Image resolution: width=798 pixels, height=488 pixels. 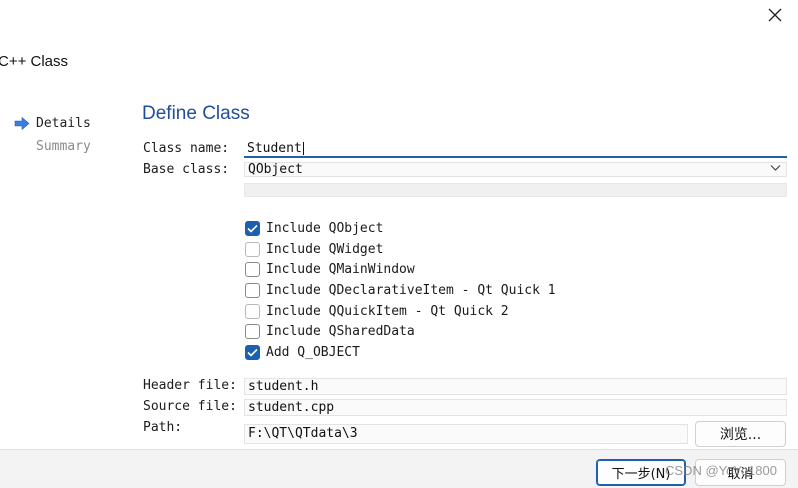 I want to click on checkbox-label: Include QSharedData, so click(x=340, y=331).